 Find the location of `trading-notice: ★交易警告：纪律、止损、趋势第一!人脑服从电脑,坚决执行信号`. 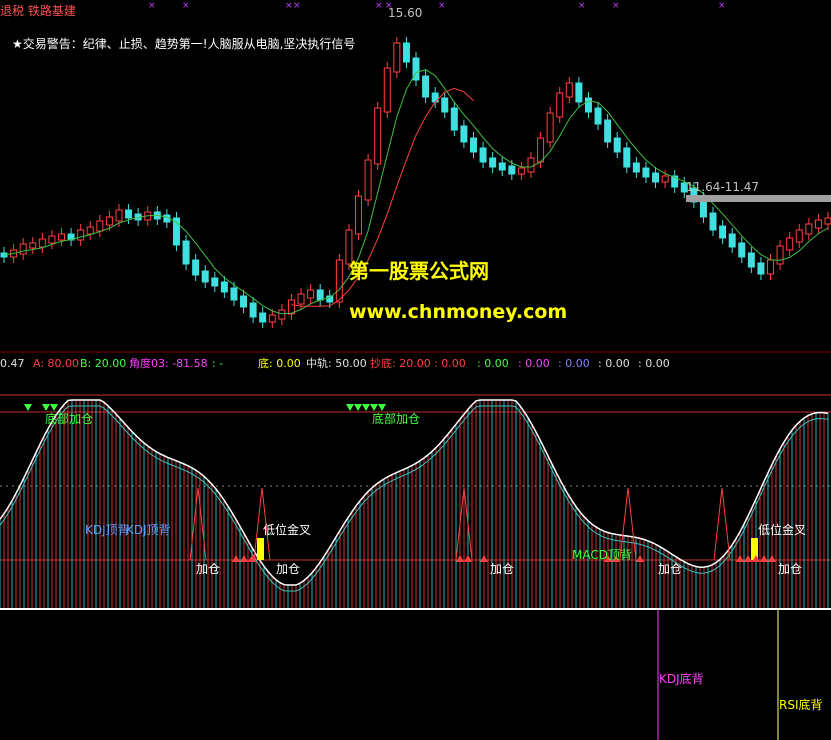

trading-notice: ★交易警告：纪律、止损、趋势第一!人脑服从电脑,坚决执行信号 is located at coordinates (184, 44).